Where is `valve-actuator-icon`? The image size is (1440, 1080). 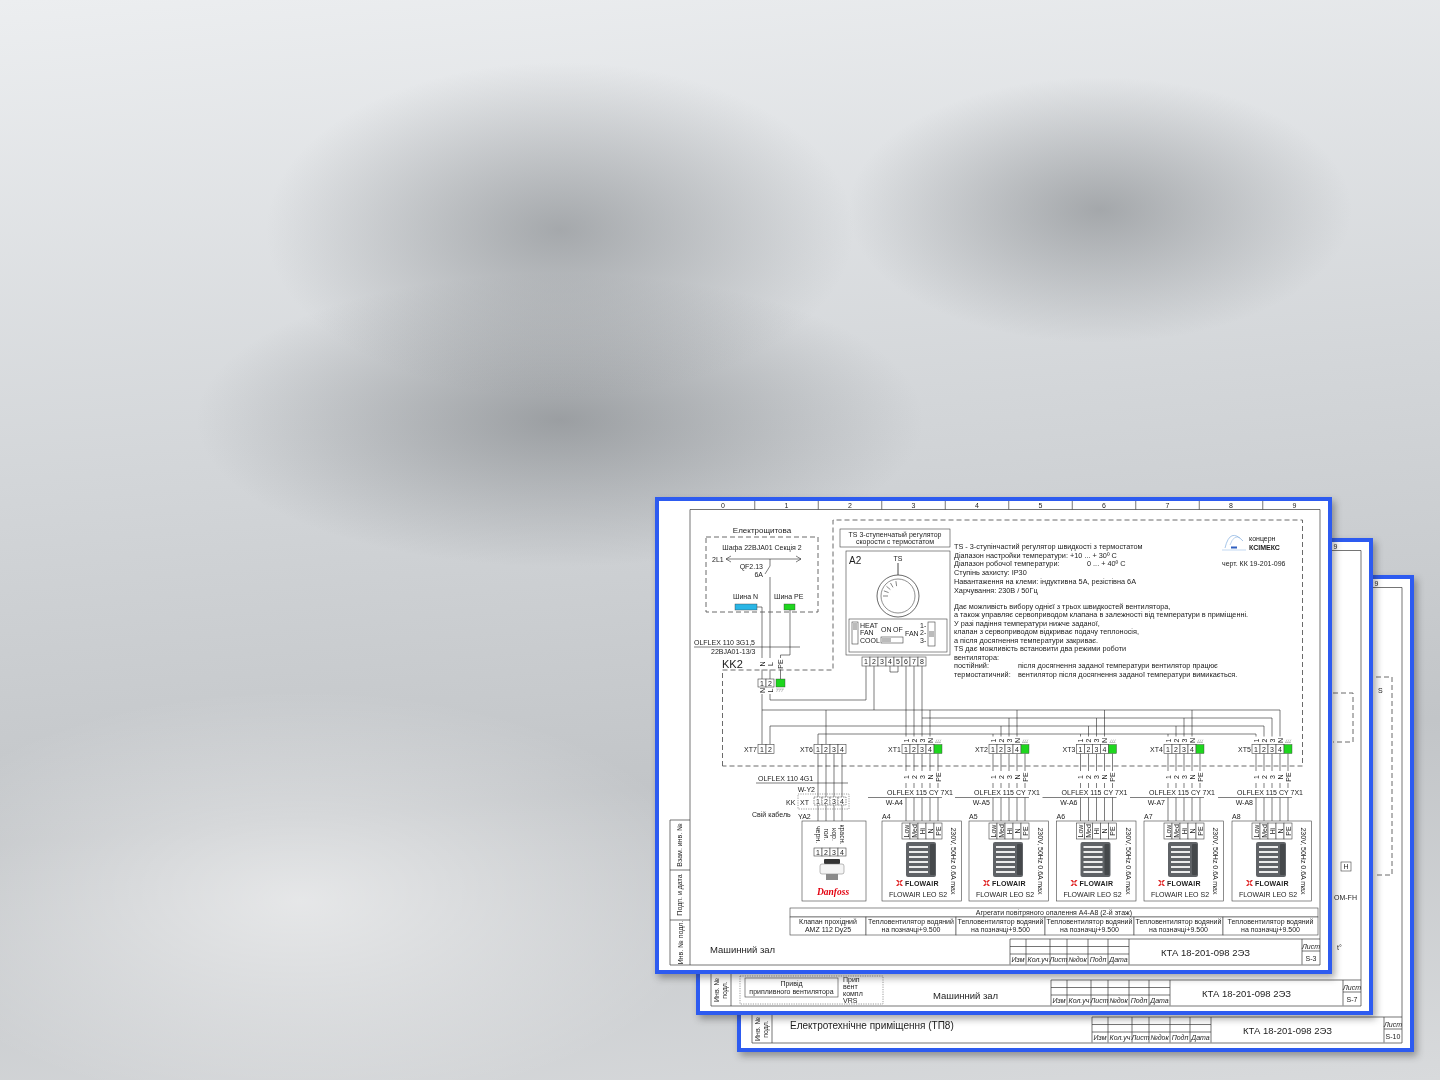 valve-actuator-icon is located at coordinates (832, 869).